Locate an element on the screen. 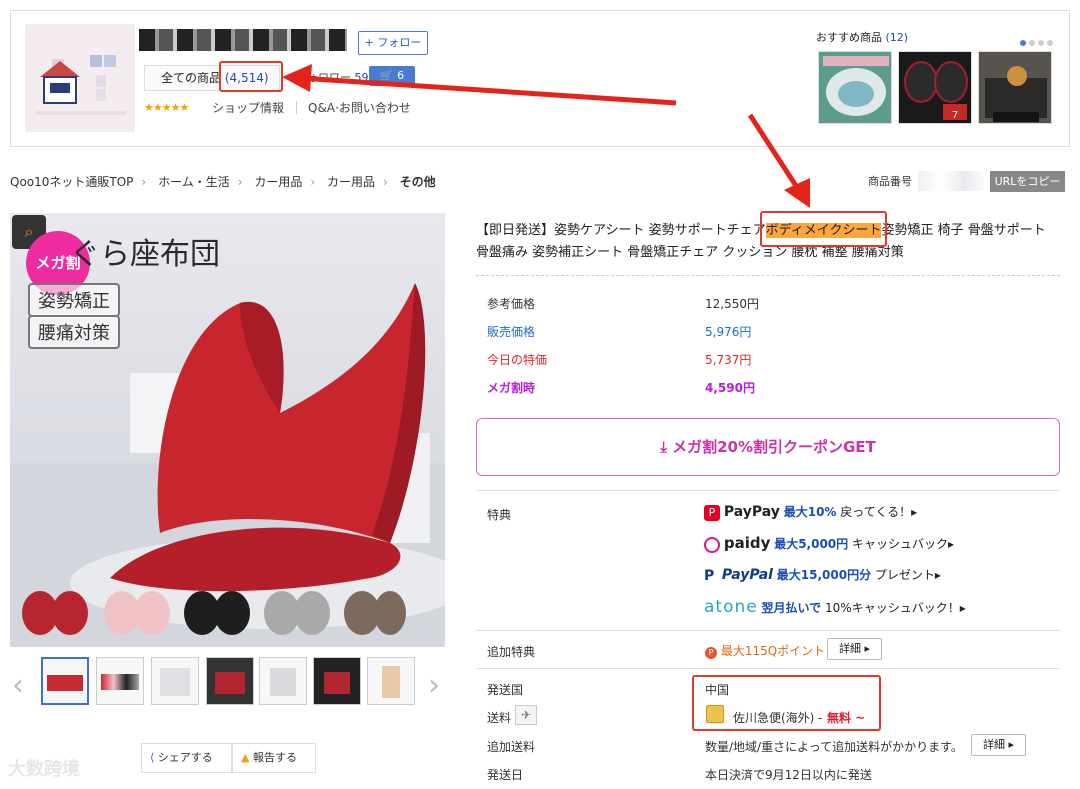 This screenshot has width=1080, height=789. shop-name-blurred is located at coordinates (243, 40).